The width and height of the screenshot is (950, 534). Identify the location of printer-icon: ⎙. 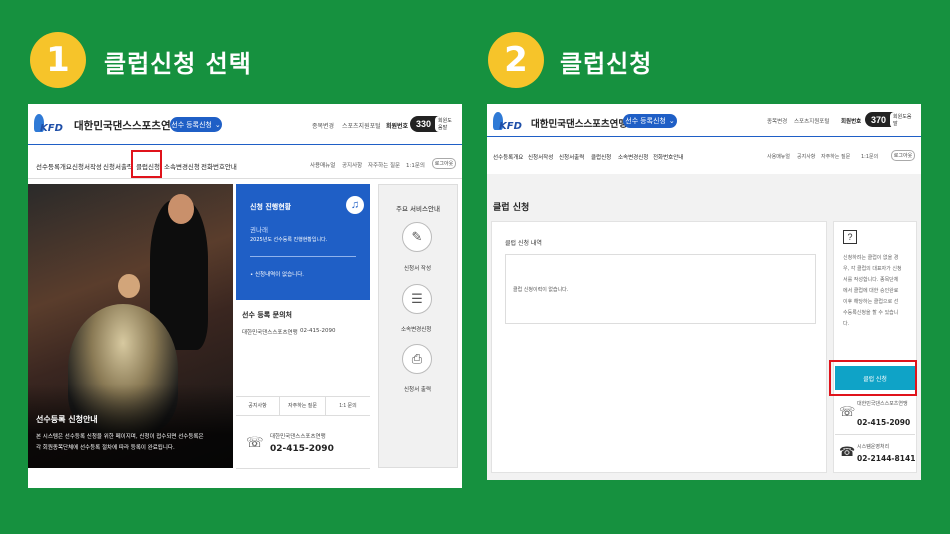
(417, 359).